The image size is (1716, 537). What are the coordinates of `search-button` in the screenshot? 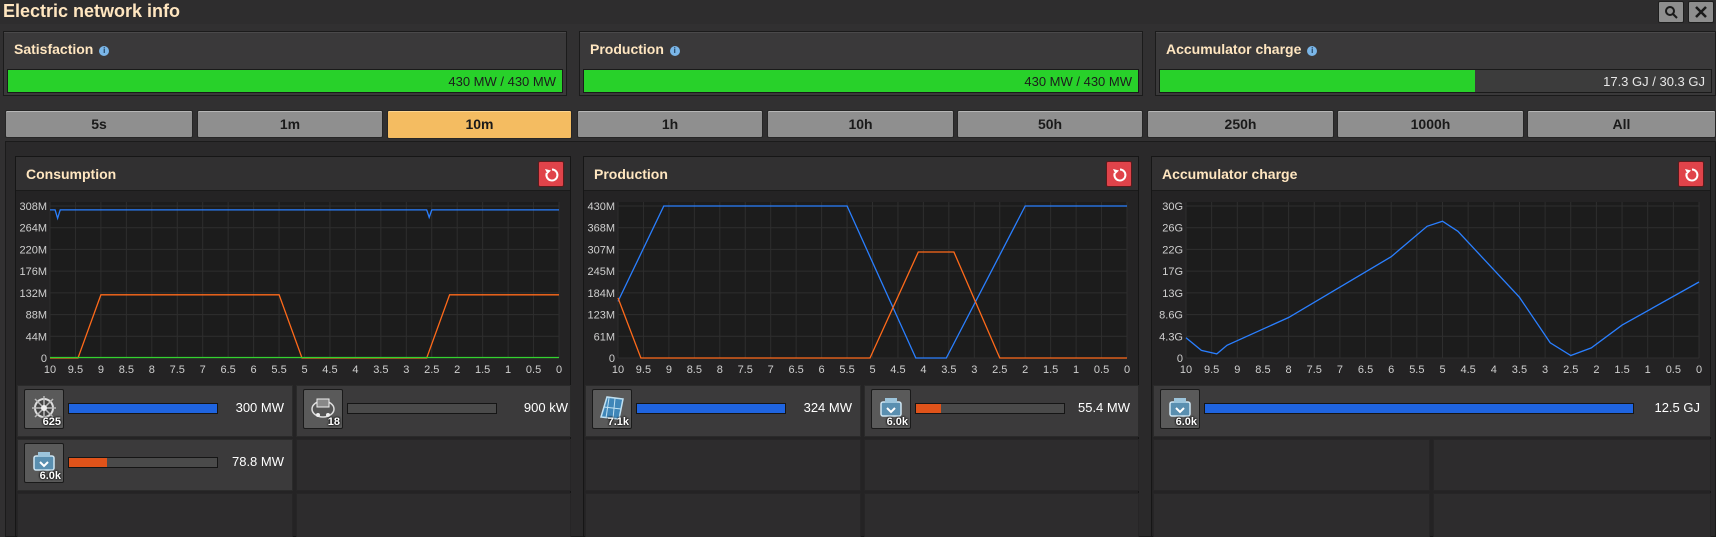 It's located at (1671, 12).